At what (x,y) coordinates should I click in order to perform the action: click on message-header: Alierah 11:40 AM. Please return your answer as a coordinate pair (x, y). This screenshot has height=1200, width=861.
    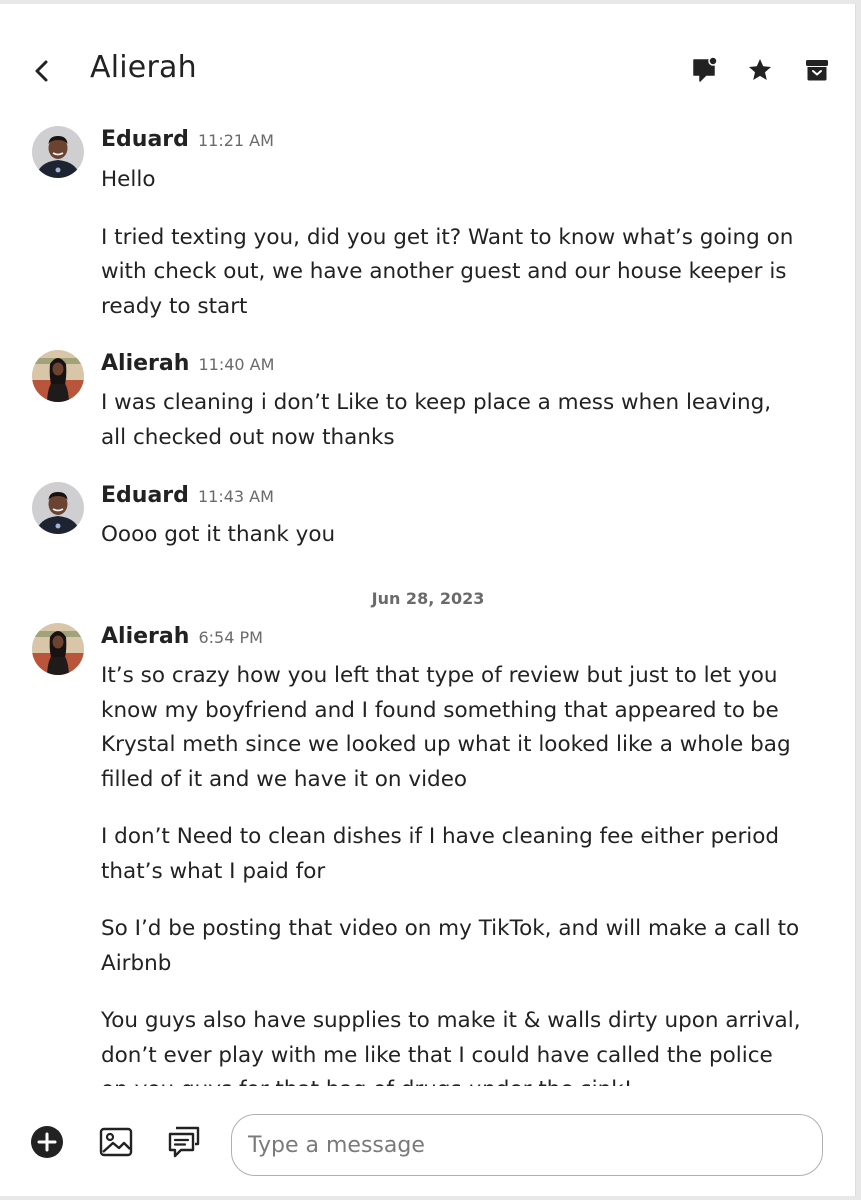
    Looking at the image, I should click on (187, 363).